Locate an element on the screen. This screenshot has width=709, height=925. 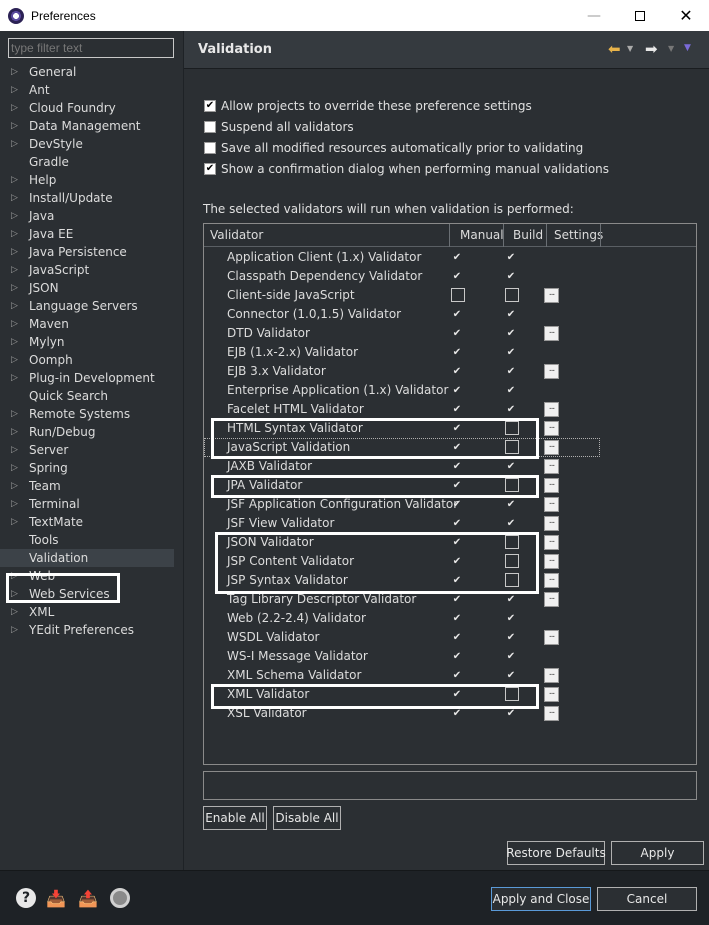
restore-defaults-button: Restore Defaults is located at coordinates (556, 853).